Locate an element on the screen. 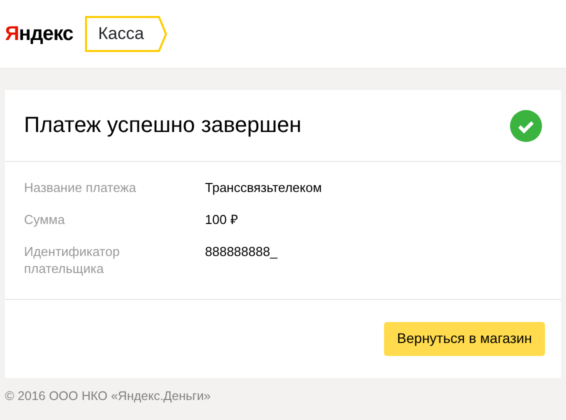 The width and height of the screenshot is (566, 420). field-label: Название платежа is located at coordinates (81, 188).